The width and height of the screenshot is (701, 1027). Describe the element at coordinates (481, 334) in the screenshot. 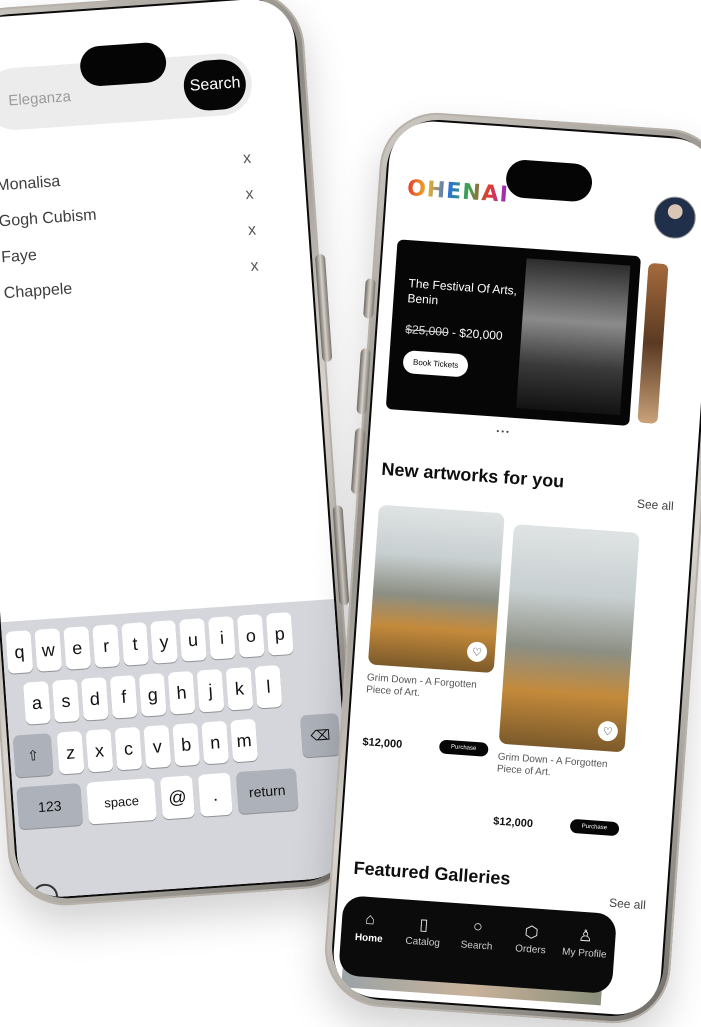

I see `banner-new-price: $20,000` at that location.